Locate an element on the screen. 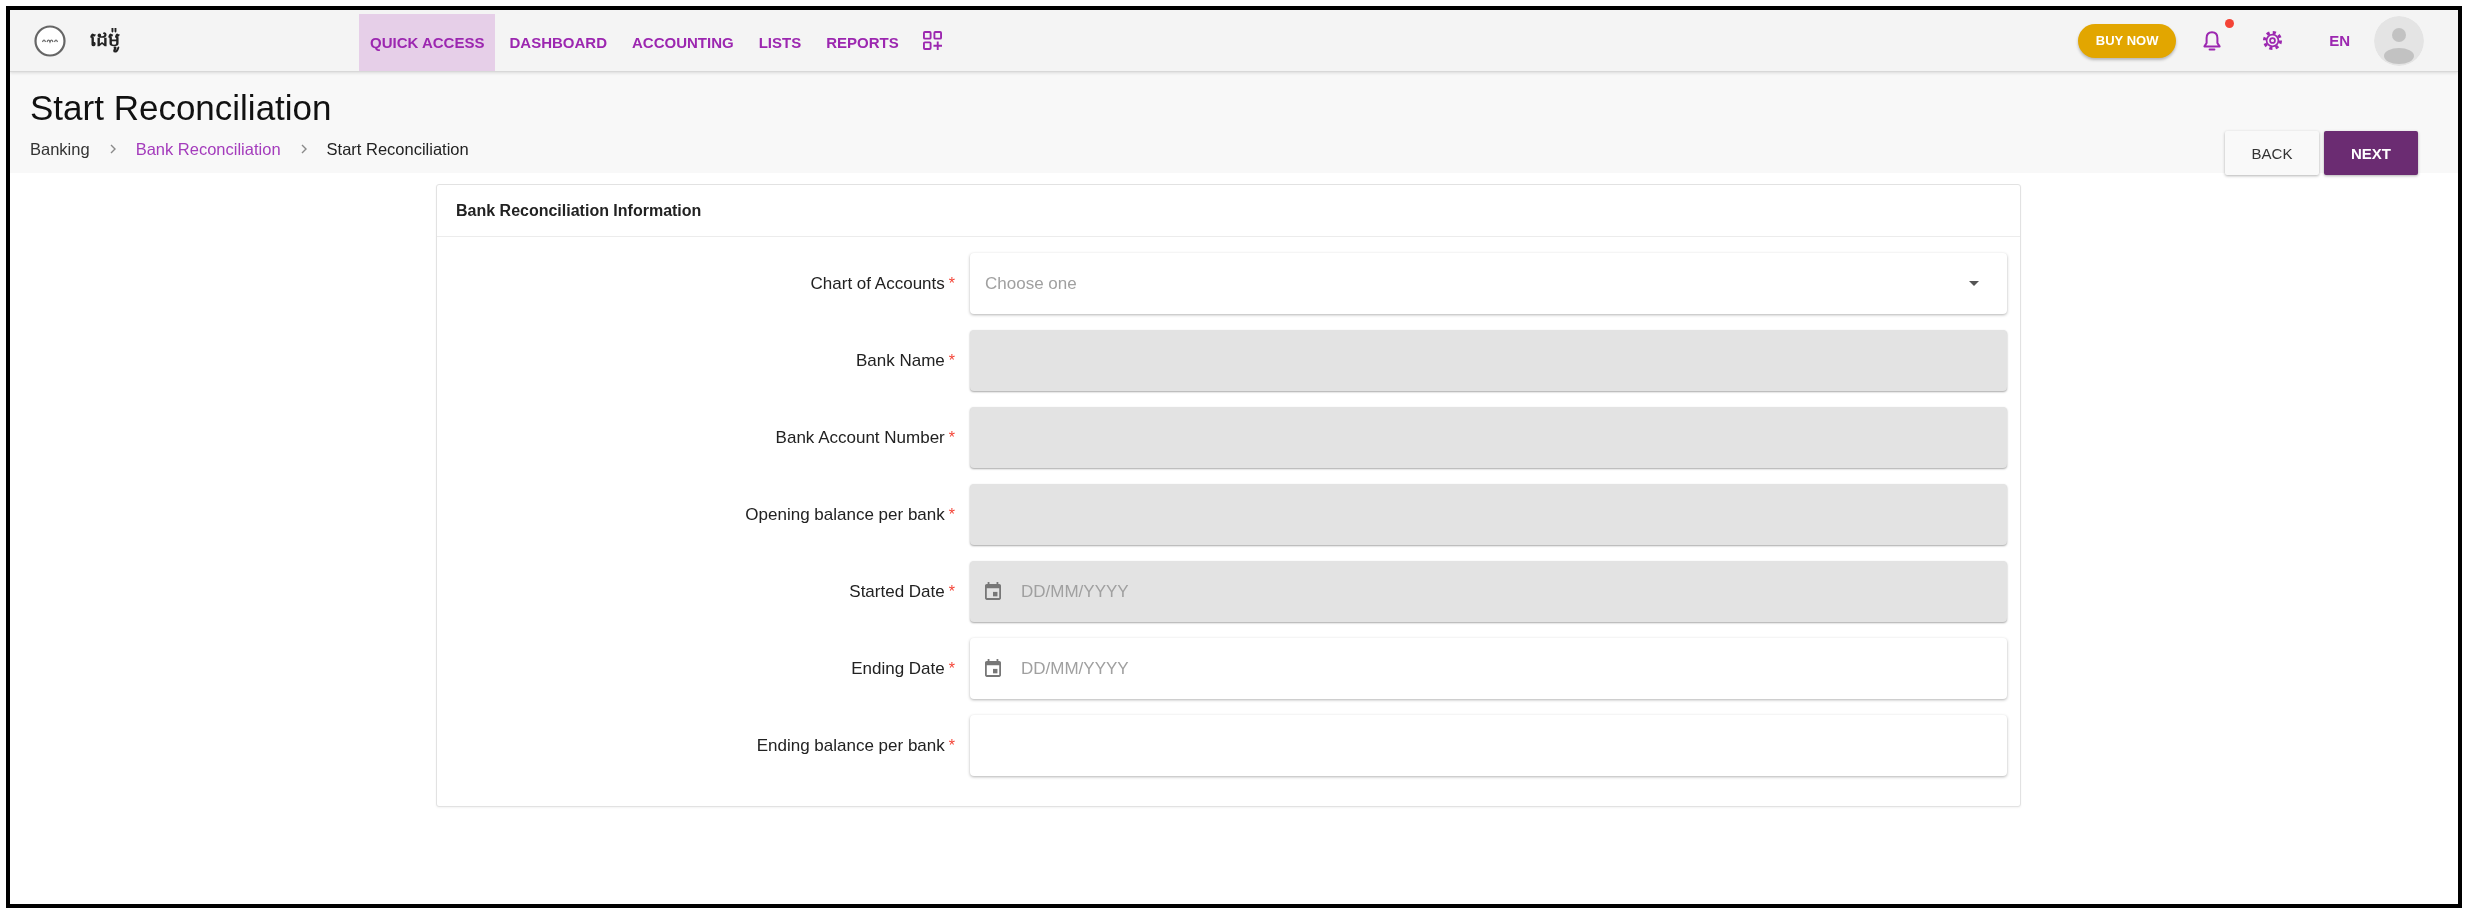 The image size is (2468, 914). card-title: Bank Reconciliation Information is located at coordinates (579, 210).